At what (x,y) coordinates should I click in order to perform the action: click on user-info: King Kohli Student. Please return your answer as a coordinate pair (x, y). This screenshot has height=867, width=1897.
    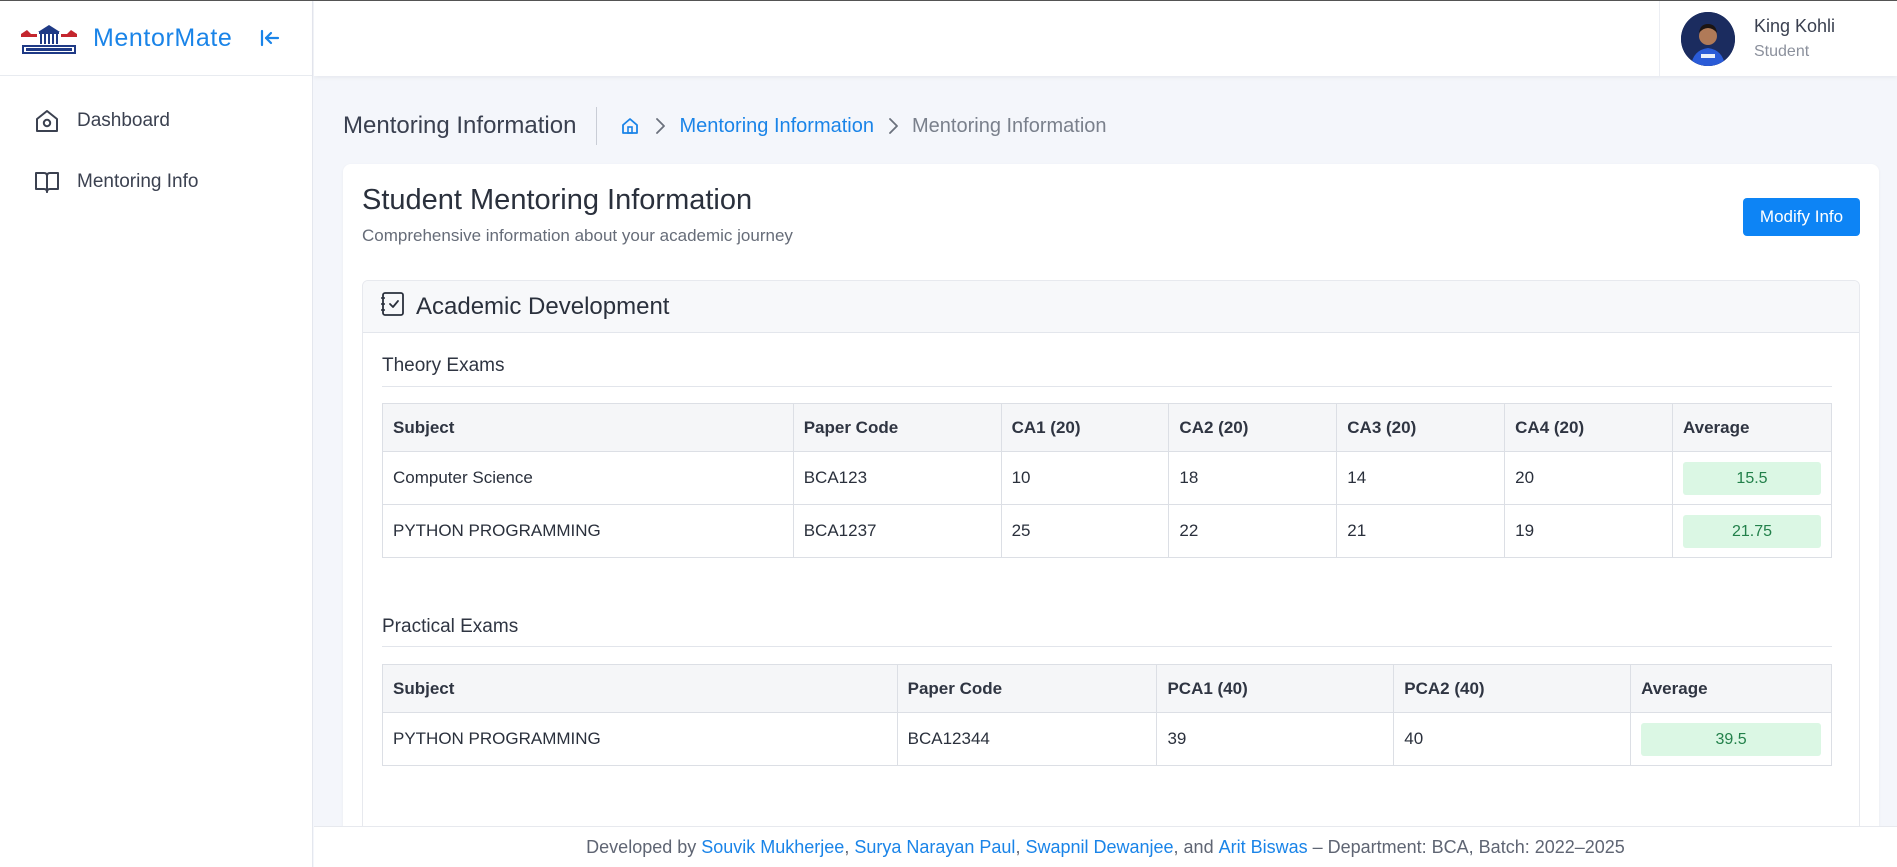
    Looking at the image, I should click on (1794, 38).